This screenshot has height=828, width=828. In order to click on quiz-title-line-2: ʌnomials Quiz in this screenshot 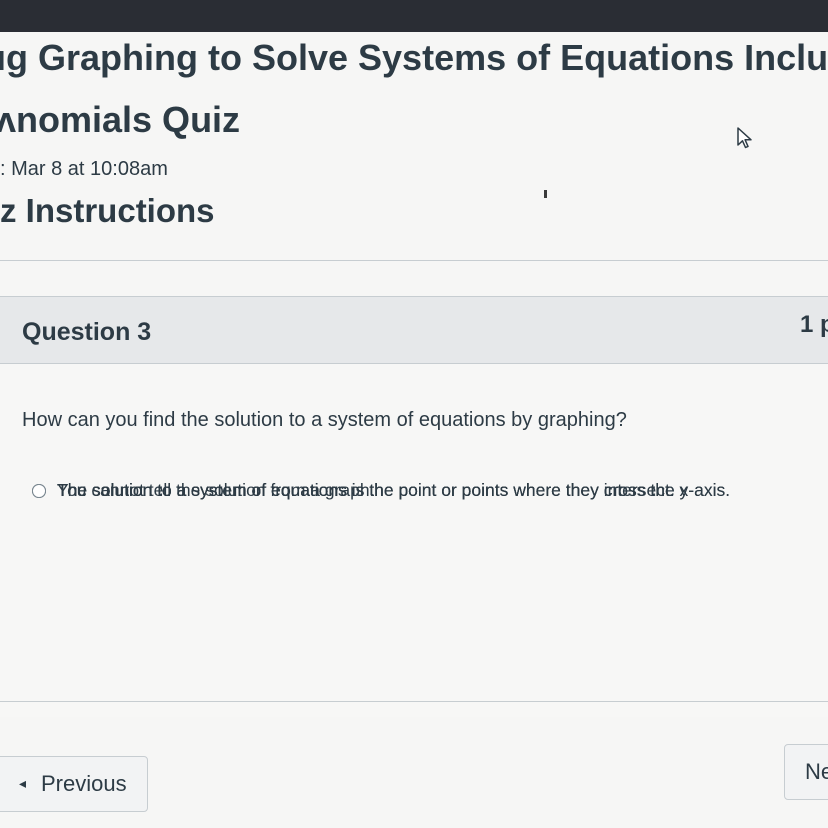, I will do `click(120, 119)`.